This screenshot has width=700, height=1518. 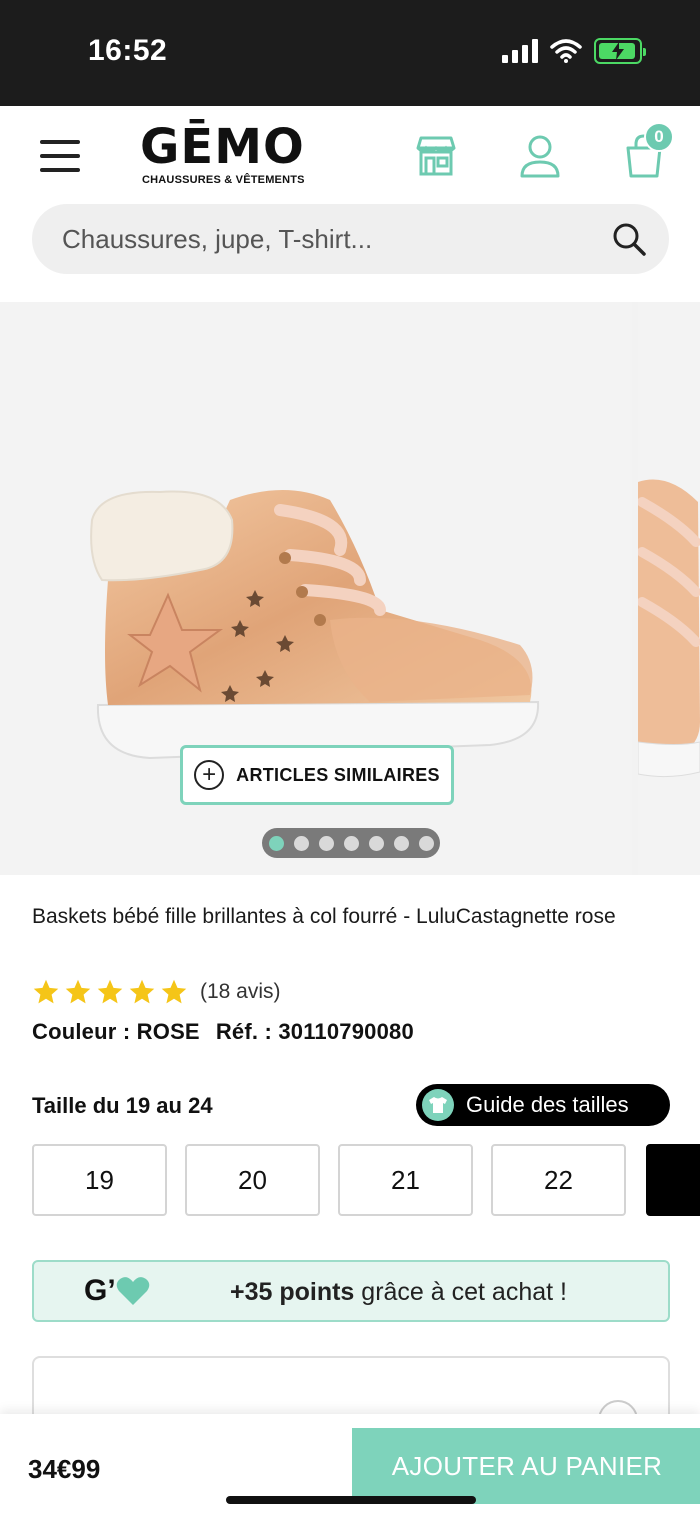 I want to click on home-indicator, so click(x=351, y=1500).